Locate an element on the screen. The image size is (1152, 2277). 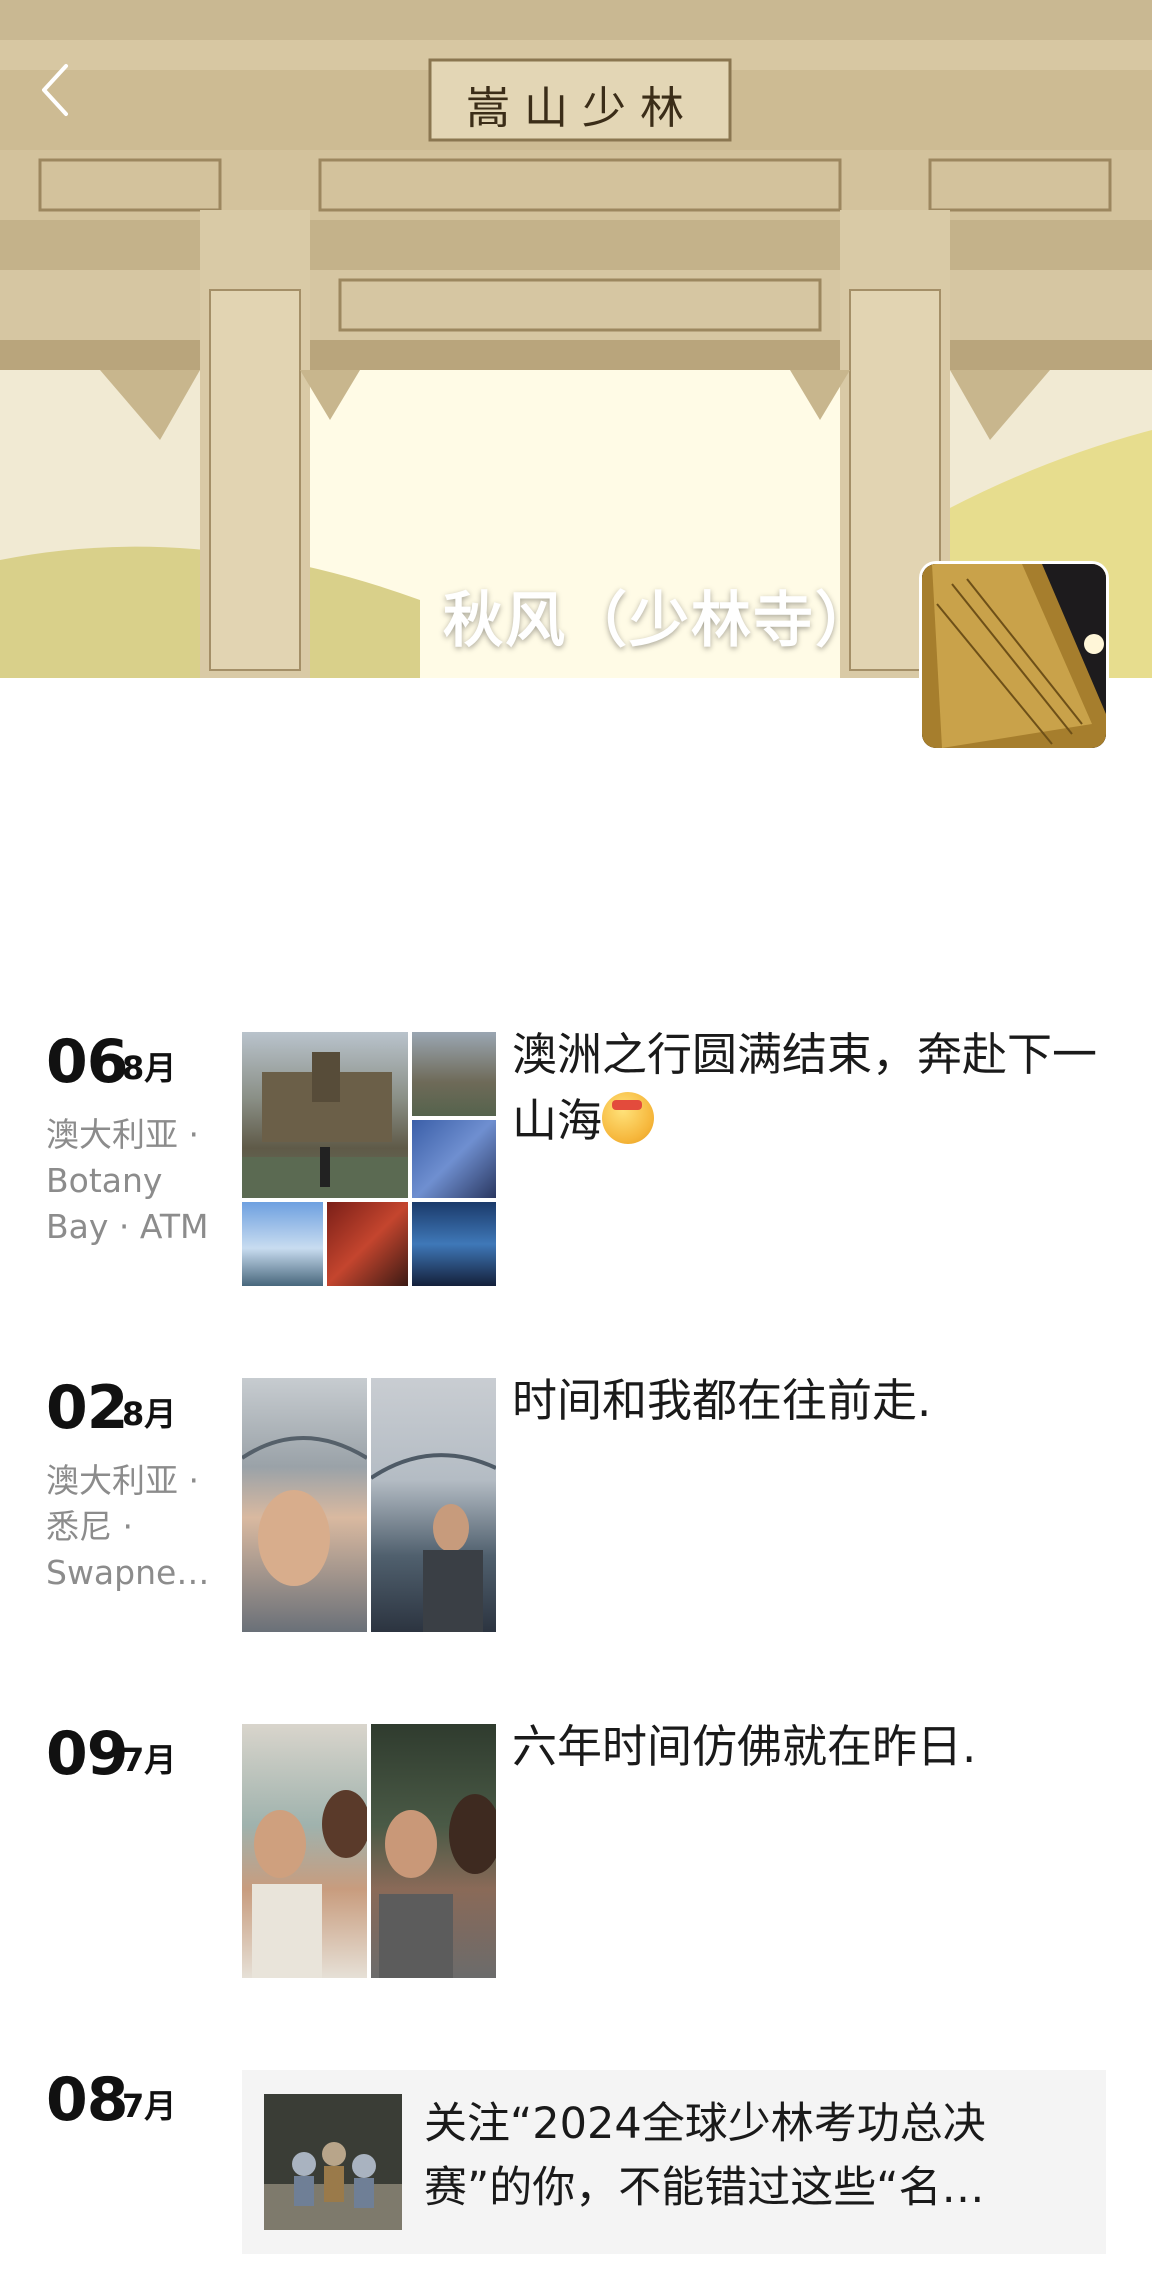
photo-university is located at coordinates (325, 1115).